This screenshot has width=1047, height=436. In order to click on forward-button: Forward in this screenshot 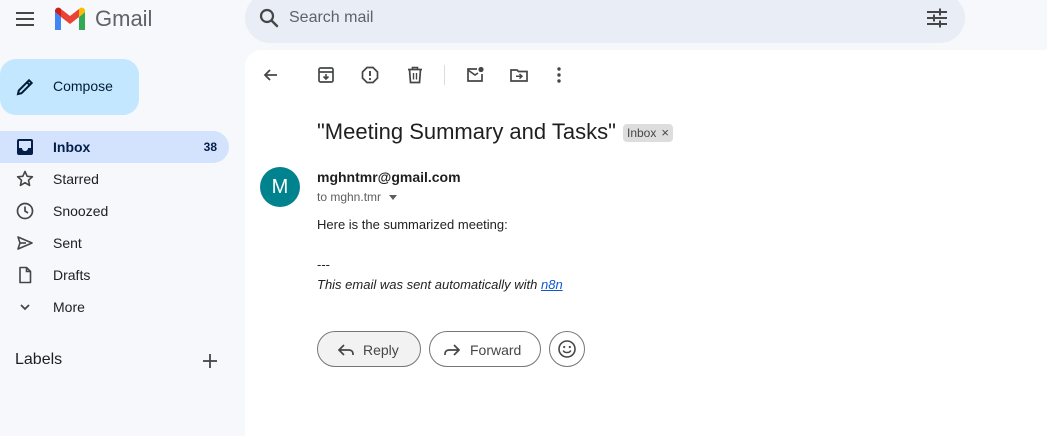, I will do `click(485, 349)`.